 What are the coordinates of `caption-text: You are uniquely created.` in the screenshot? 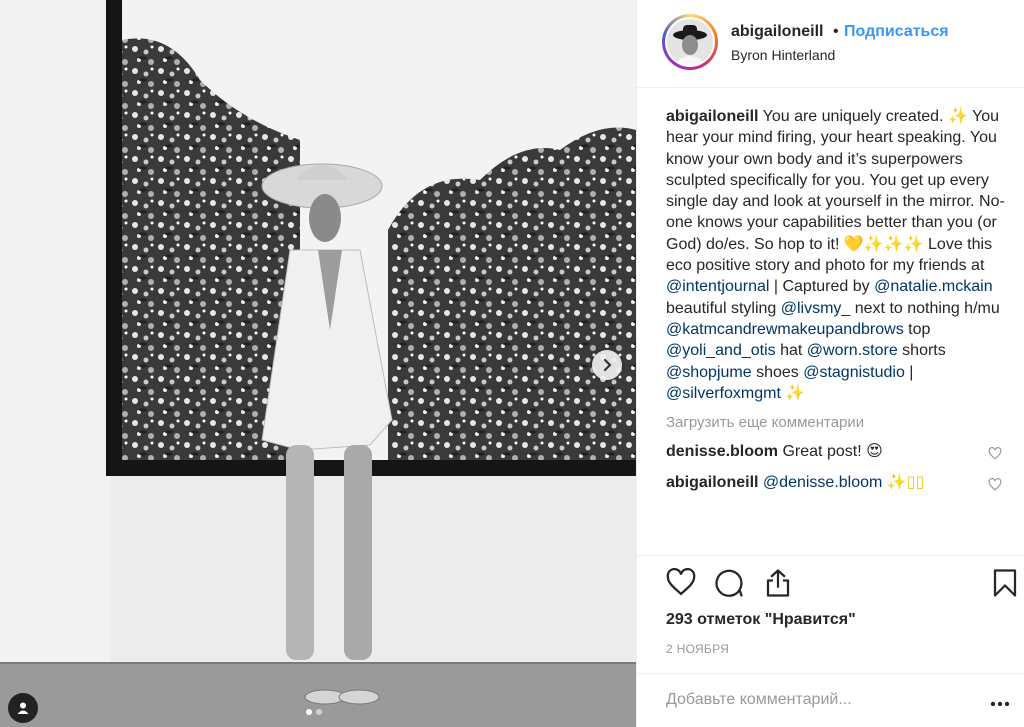 It's located at (853, 116).